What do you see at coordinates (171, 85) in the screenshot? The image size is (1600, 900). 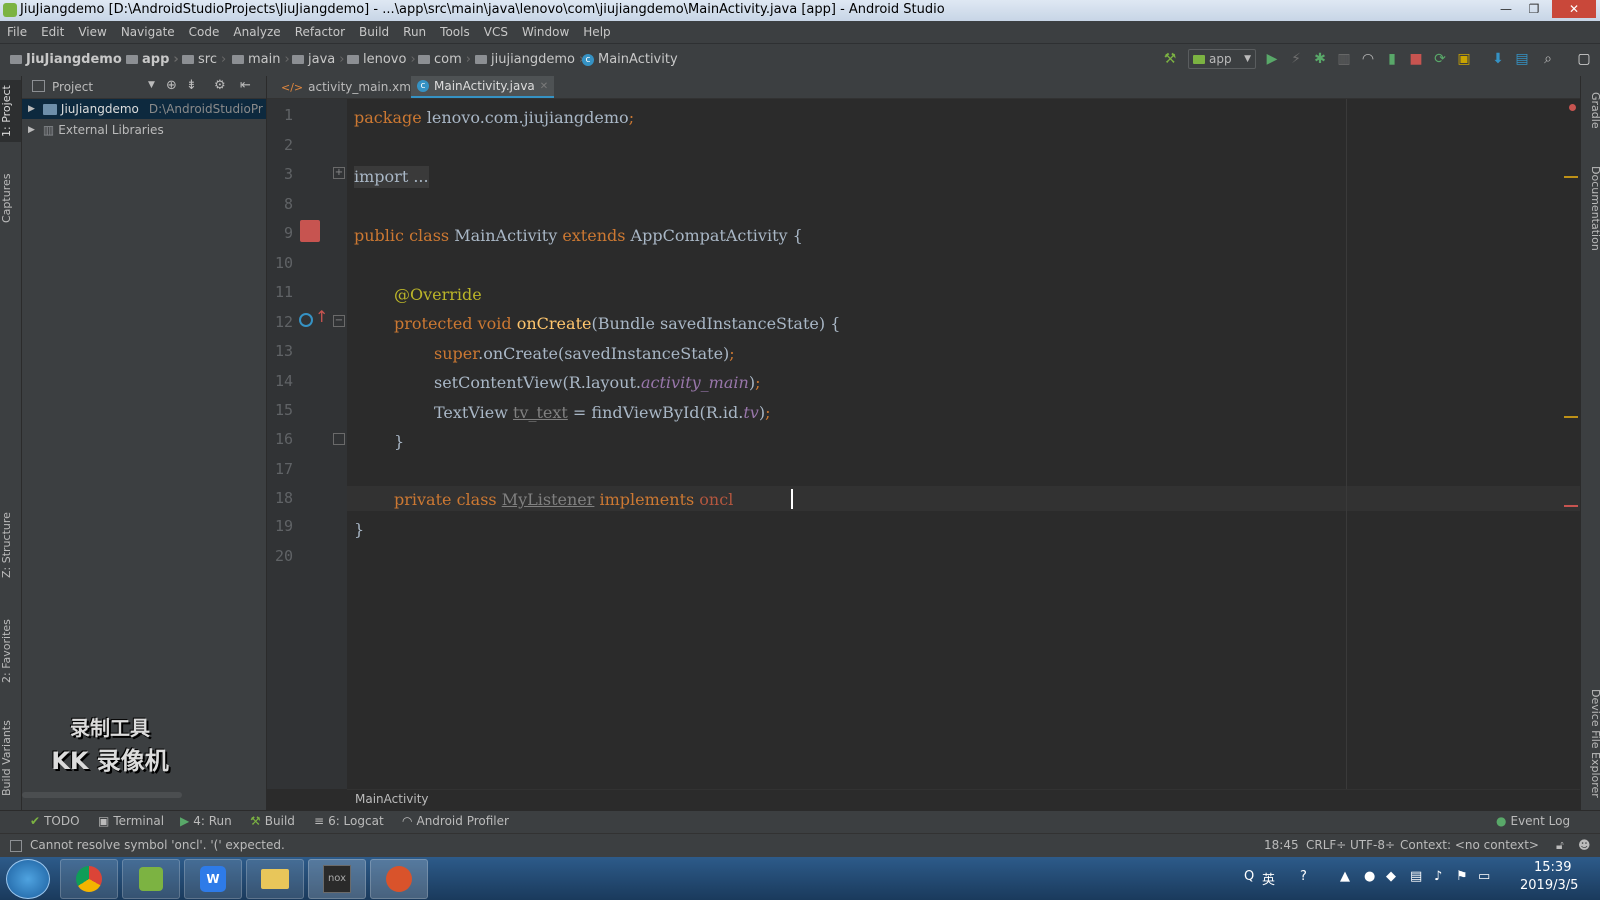 I see `locate-icon: ⊕` at bounding box center [171, 85].